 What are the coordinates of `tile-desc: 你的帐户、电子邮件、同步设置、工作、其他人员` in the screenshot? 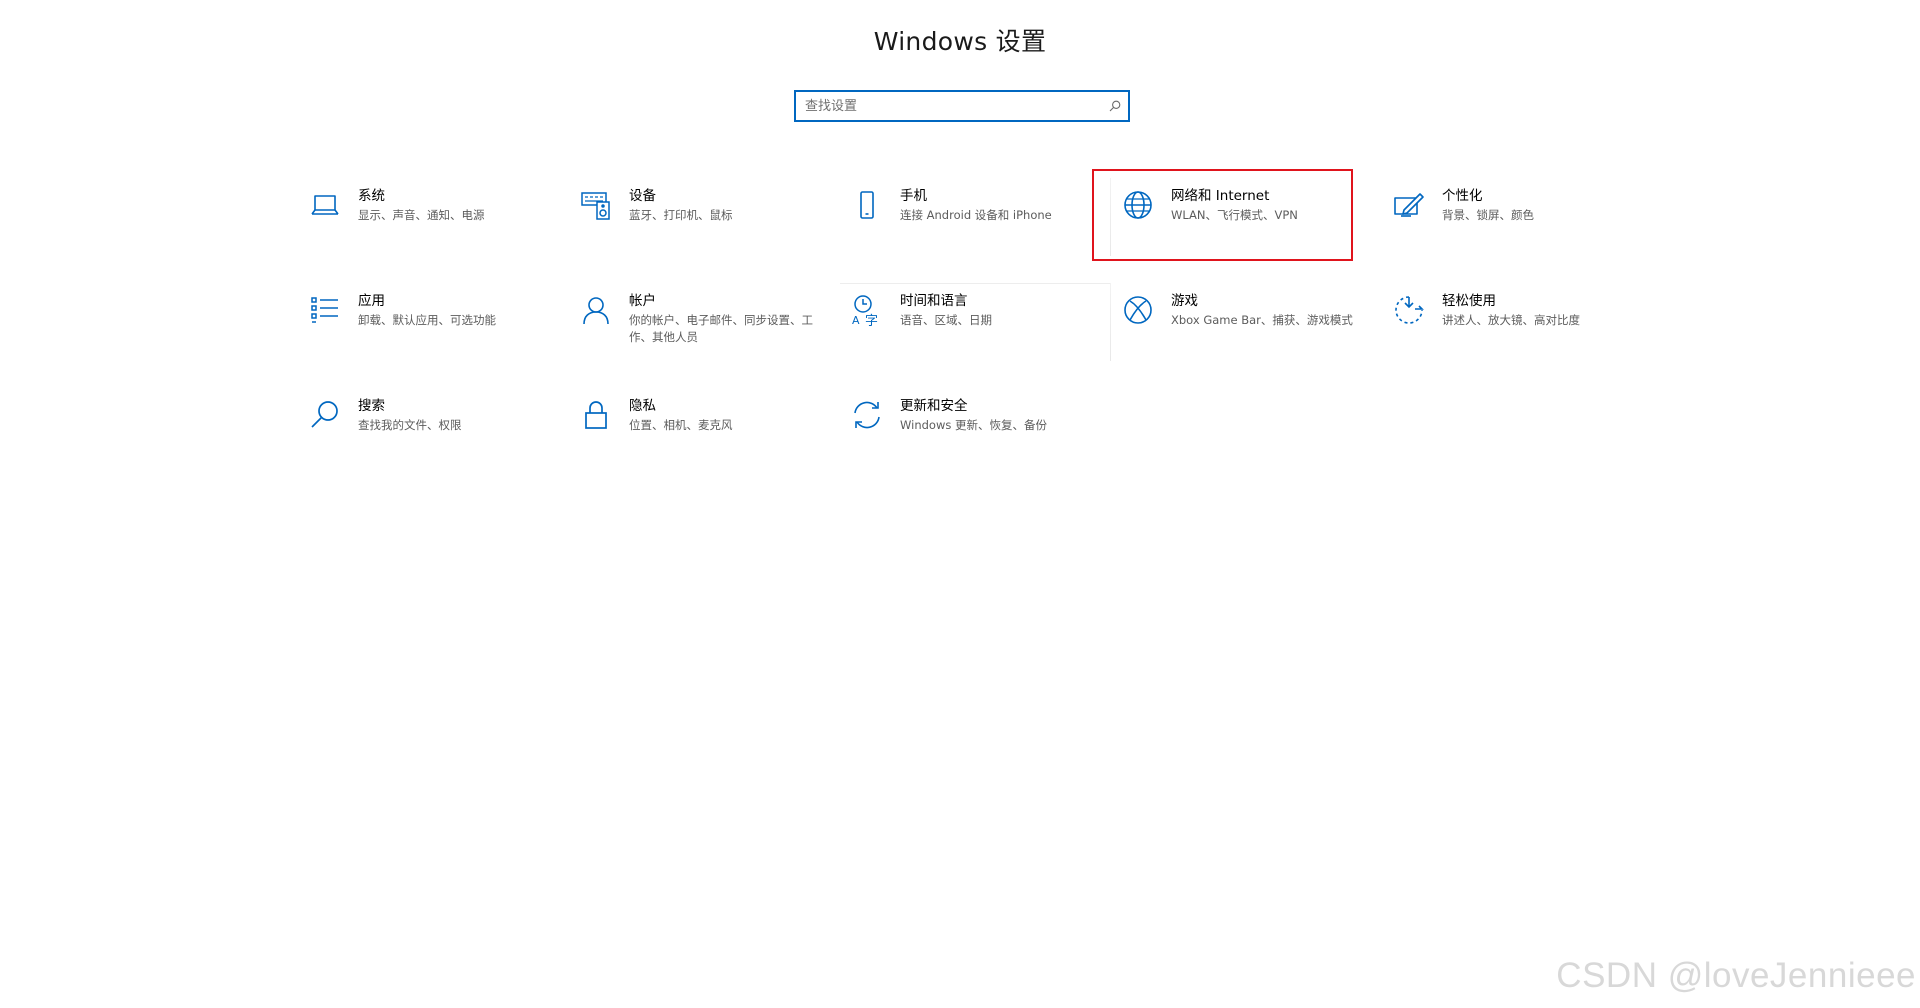 It's located at (721, 328).